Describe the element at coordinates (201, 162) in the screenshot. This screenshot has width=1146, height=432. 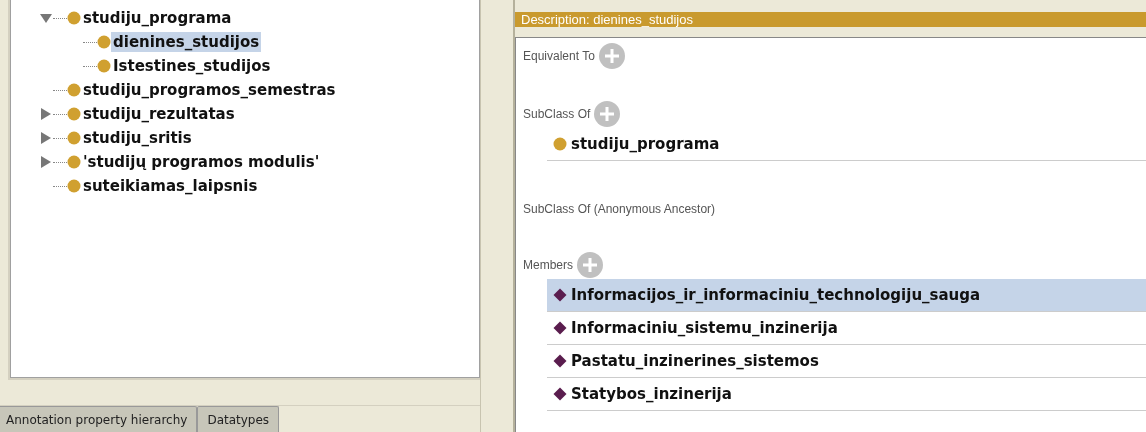
I see `tree-item: 'studijų programos modulis'` at that location.